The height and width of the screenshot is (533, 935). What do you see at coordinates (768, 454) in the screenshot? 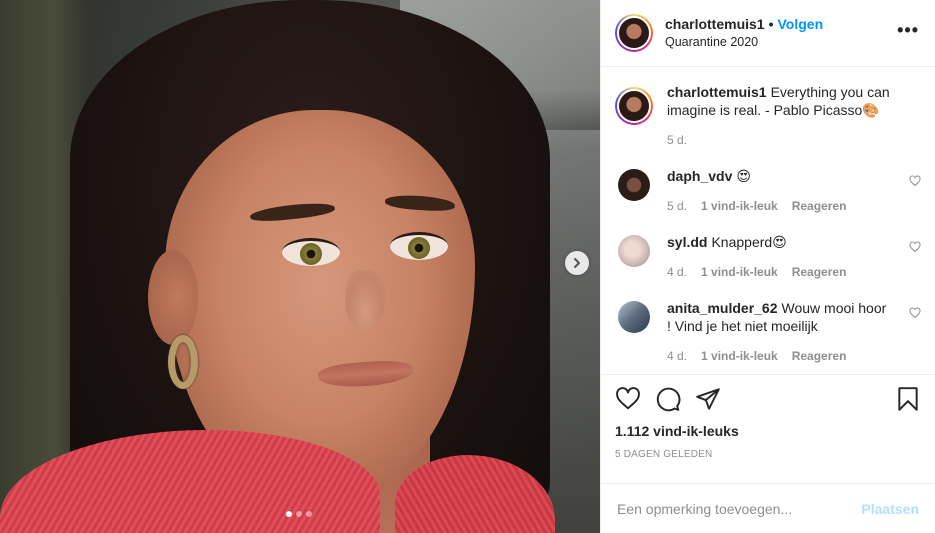
I see `post-timestamp: 5 DAGEN GELEDEN` at bounding box center [768, 454].